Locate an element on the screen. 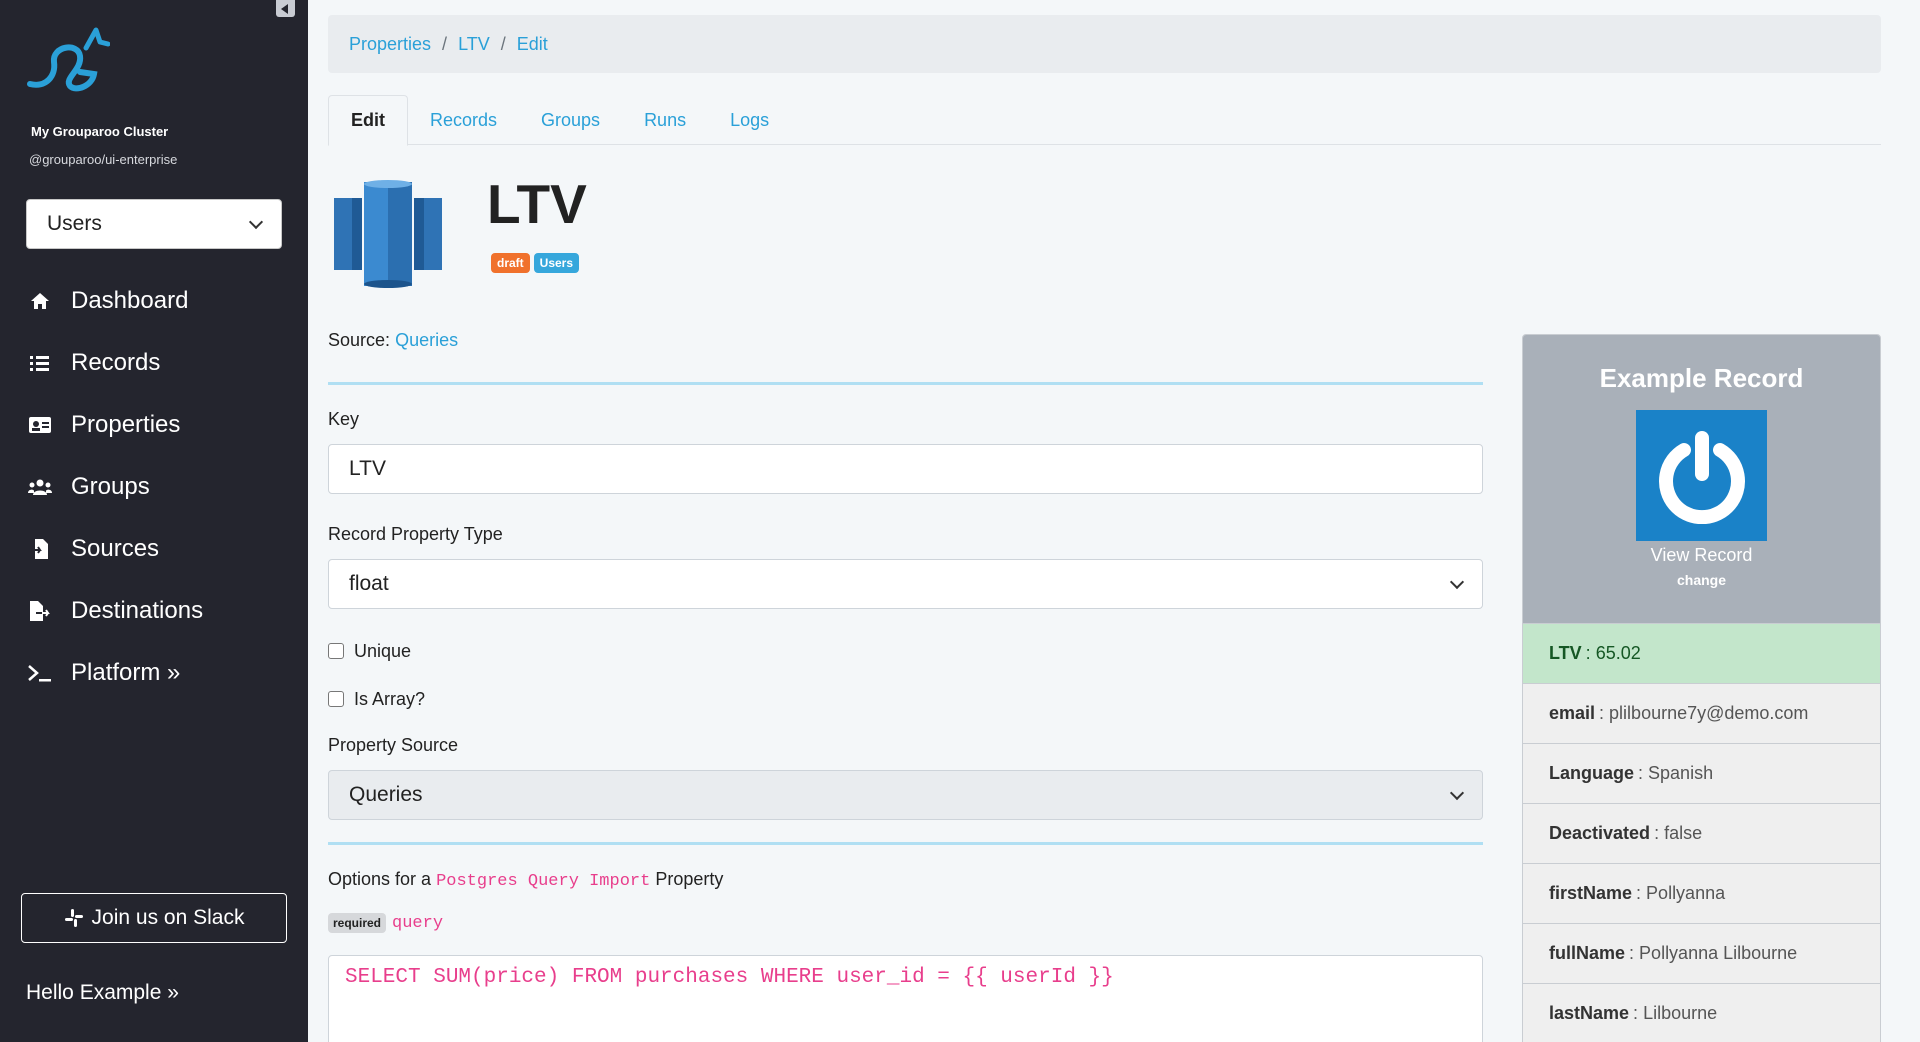 The width and height of the screenshot is (1920, 1042). join-slack-button: Join us on Slack is located at coordinates (154, 918).